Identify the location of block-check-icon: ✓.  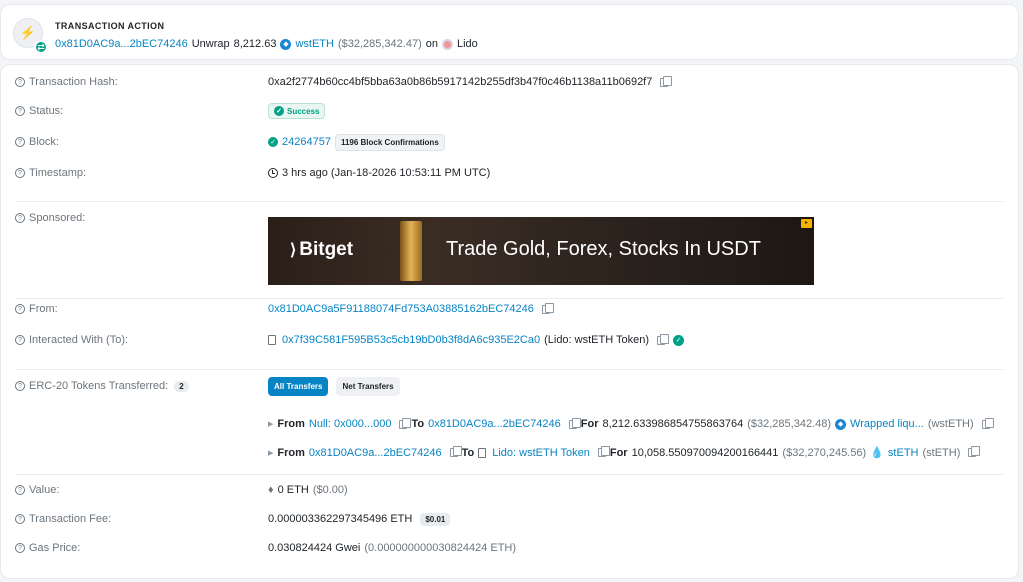
(273, 142).